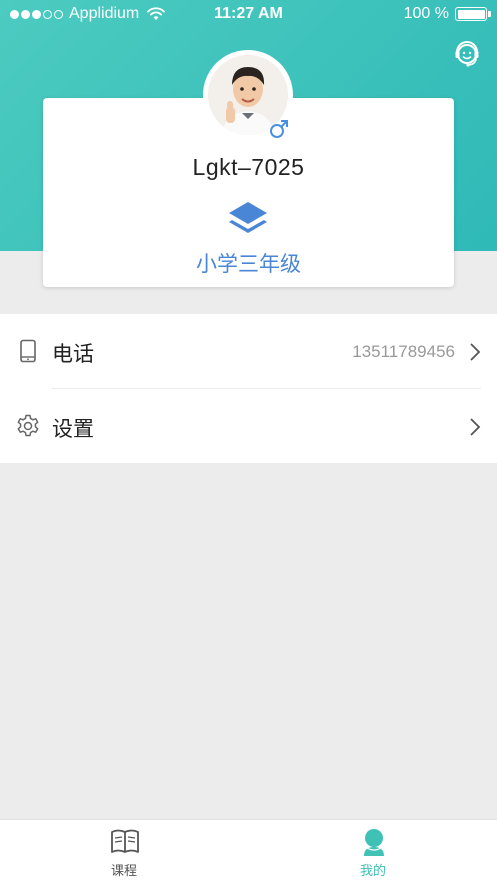 The image size is (497, 883). I want to click on phone-number: 13511789456, so click(403, 351).